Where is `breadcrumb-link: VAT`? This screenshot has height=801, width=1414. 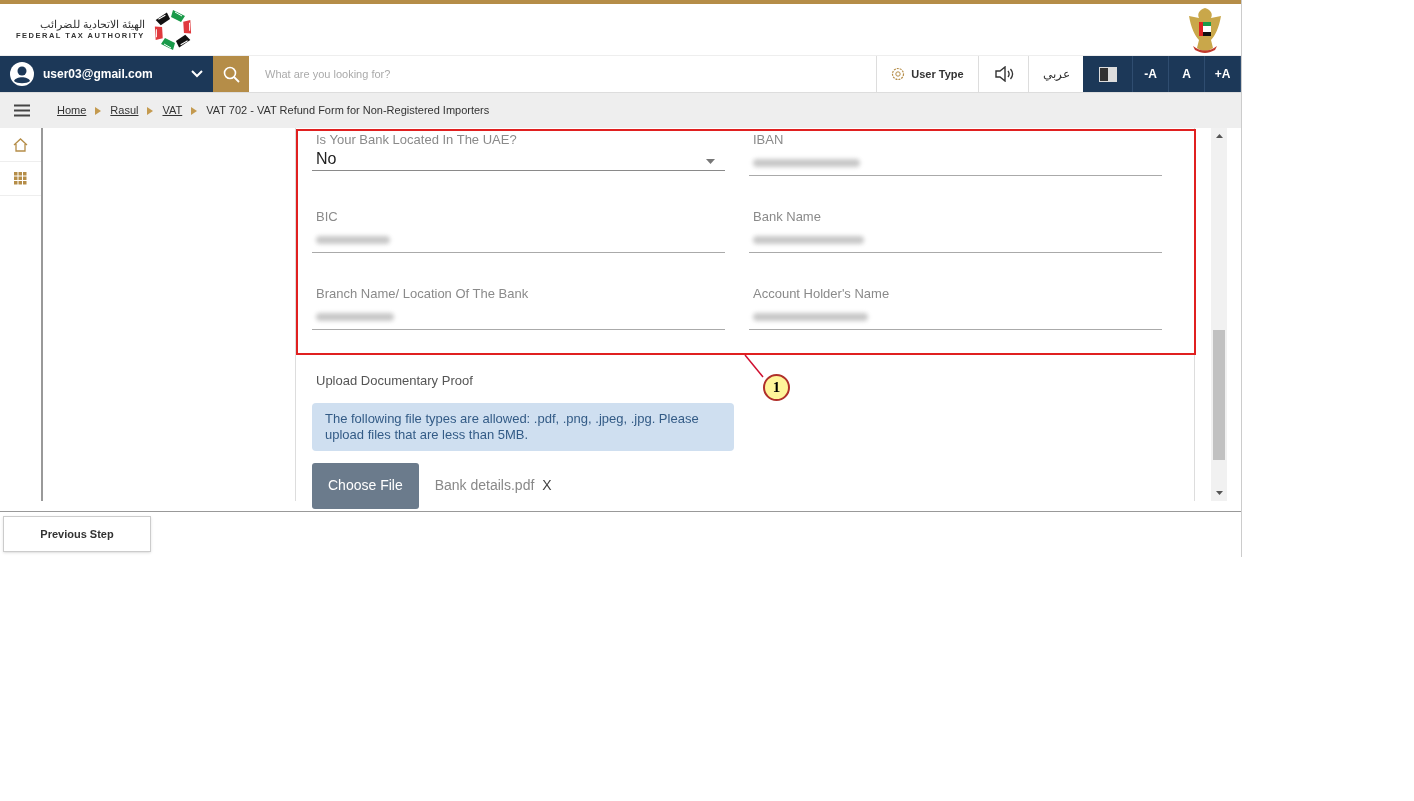 breadcrumb-link: VAT is located at coordinates (172, 110).